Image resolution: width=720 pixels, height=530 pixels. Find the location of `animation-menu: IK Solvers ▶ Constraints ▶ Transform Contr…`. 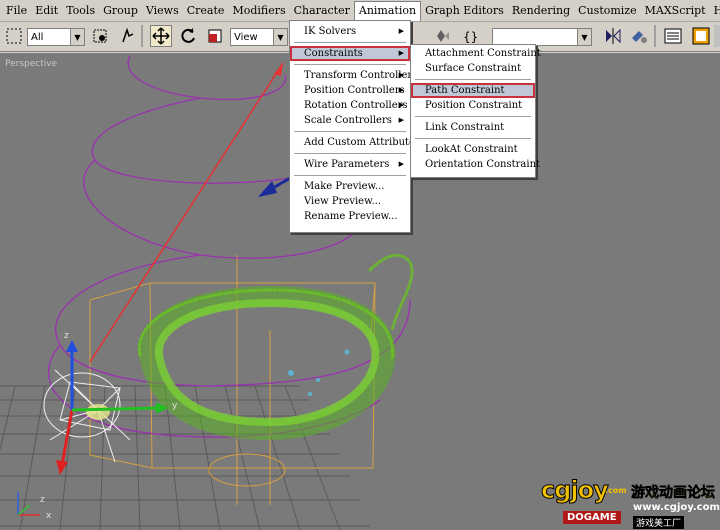

animation-menu: IK Solvers ▶ Constraints ▶ Transform Contr… is located at coordinates (353, 126).